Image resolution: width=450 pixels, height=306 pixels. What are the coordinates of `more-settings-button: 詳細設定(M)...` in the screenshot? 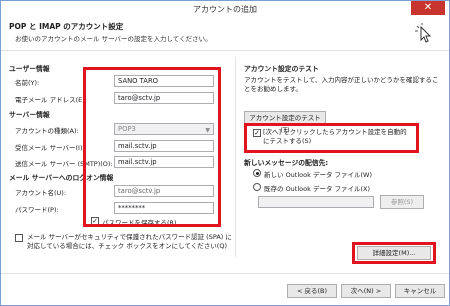 It's located at (394, 253).